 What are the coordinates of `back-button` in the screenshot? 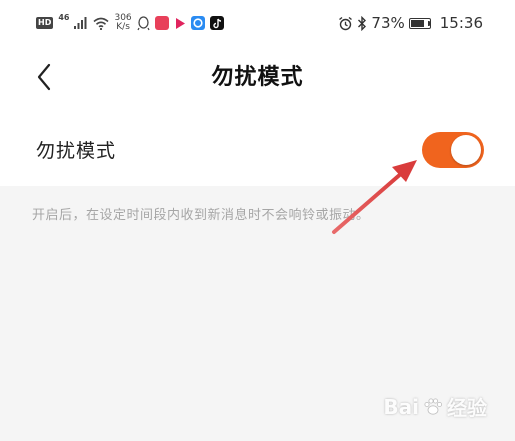 It's located at (45, 77).